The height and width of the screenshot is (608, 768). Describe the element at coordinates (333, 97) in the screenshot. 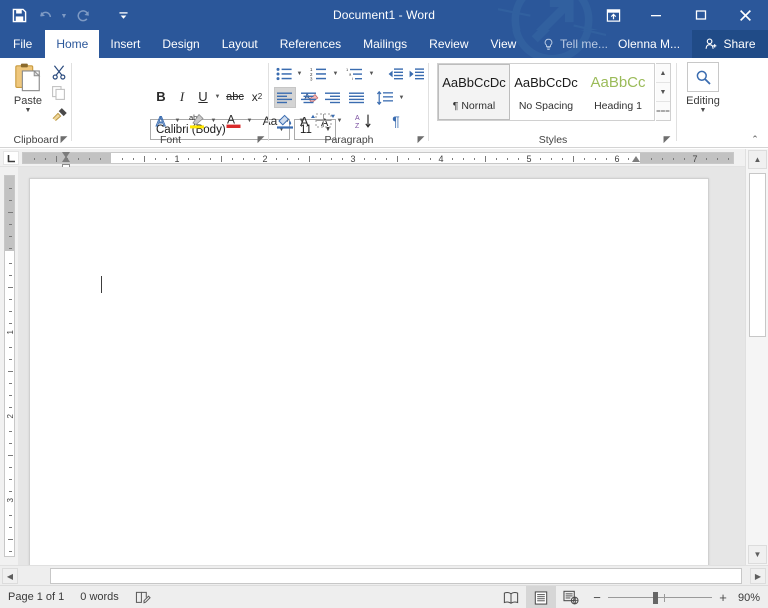

I see `align-right-button` at that location.